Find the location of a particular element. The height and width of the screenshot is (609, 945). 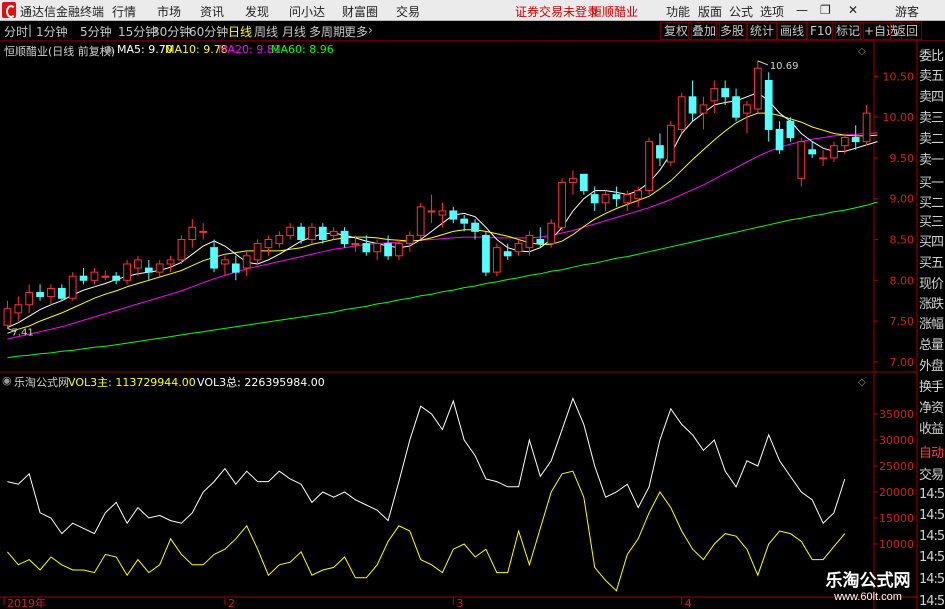

quote-row-15: 外盘 is located at coordinates (931, 366).